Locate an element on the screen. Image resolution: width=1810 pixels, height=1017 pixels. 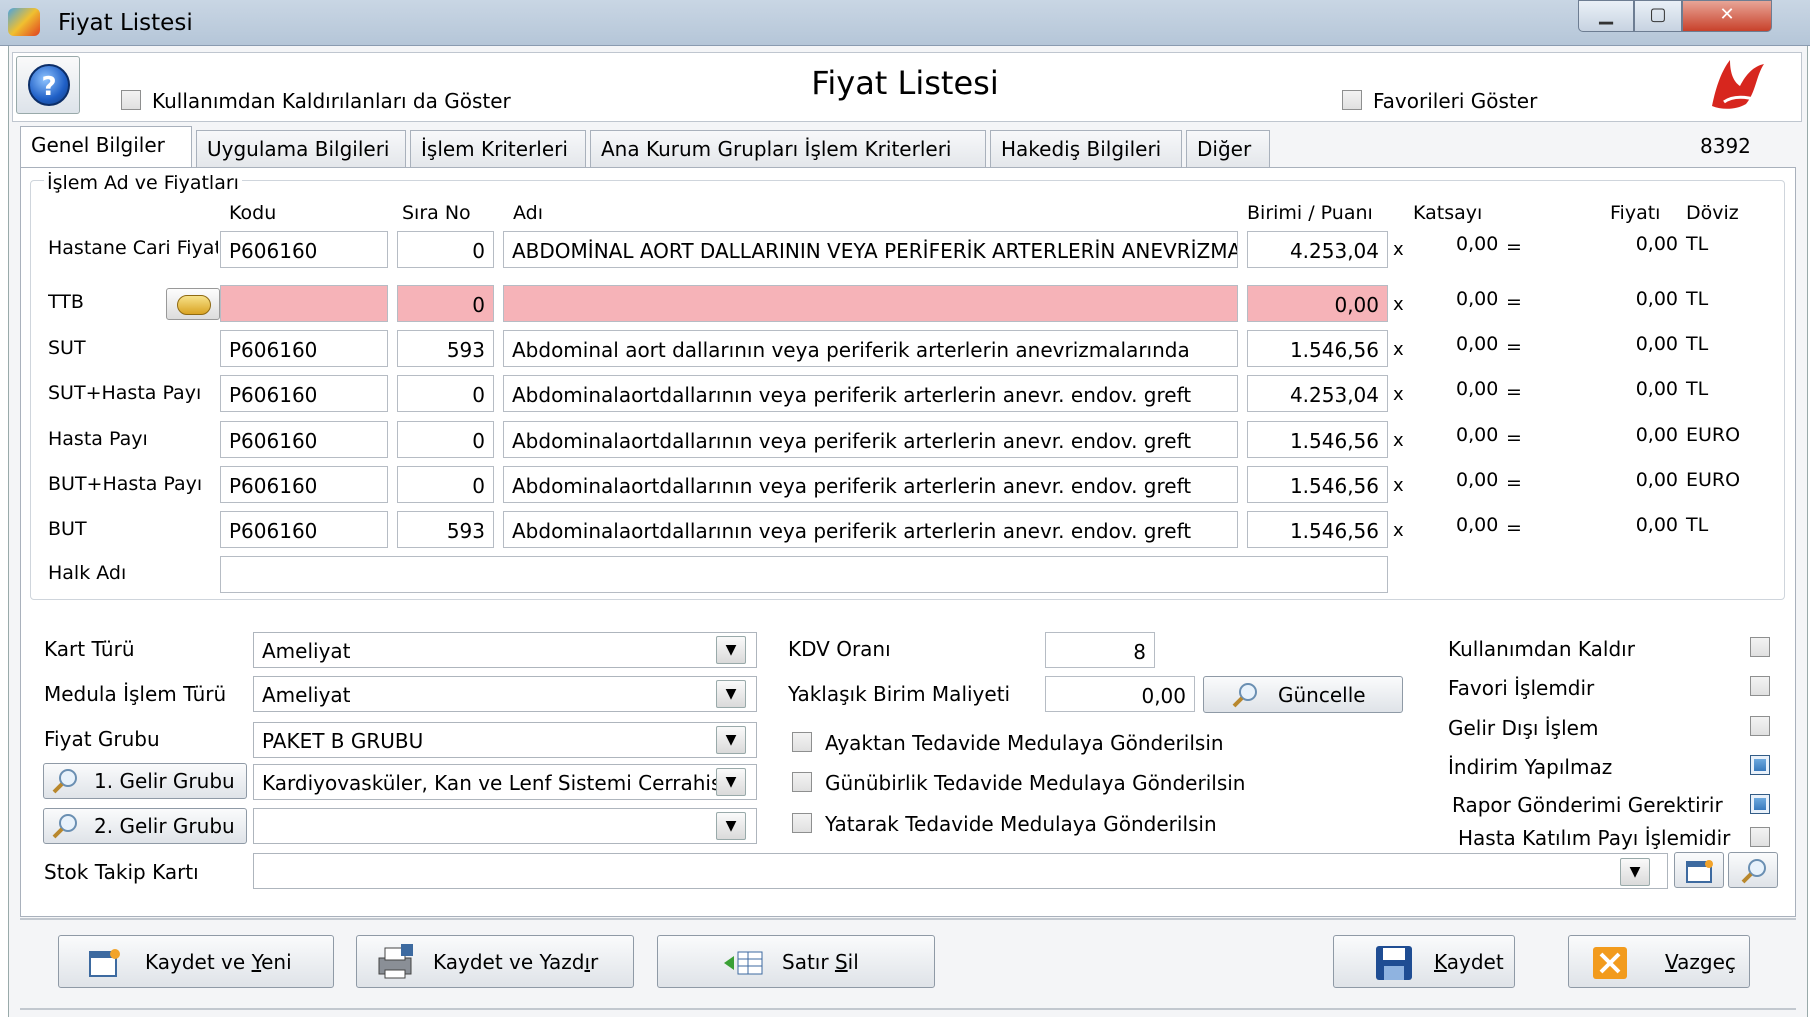
unit-field: 0,00 is located at coordinates (1317, 303).